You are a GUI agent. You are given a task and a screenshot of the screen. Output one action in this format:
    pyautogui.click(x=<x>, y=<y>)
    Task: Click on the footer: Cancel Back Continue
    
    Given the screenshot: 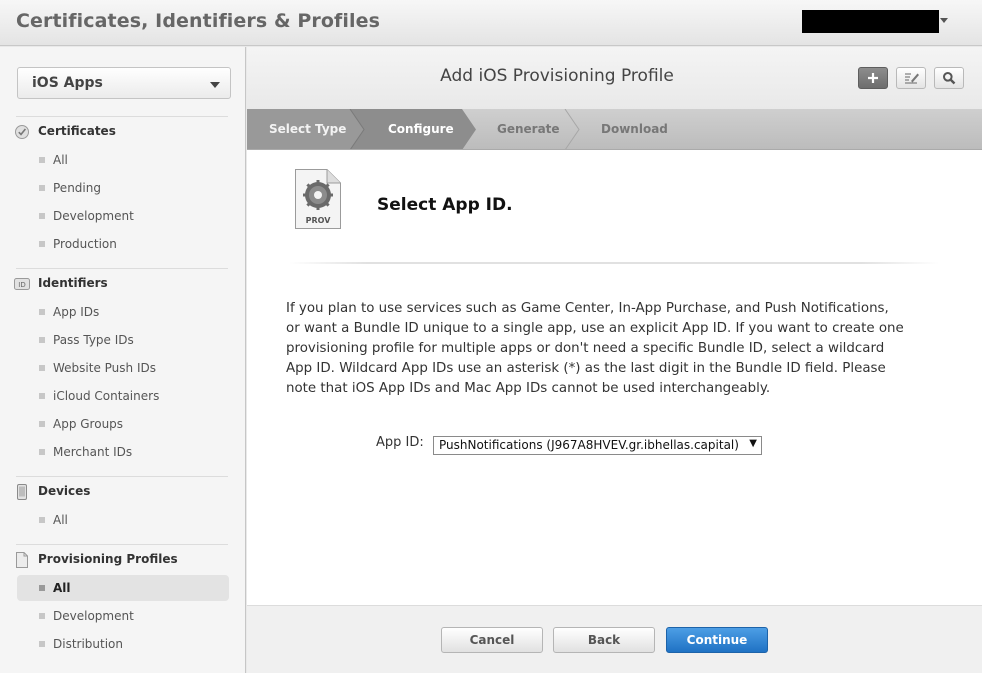 What is the action you would take?
    pyautogui.click(x=614, y=639)
    